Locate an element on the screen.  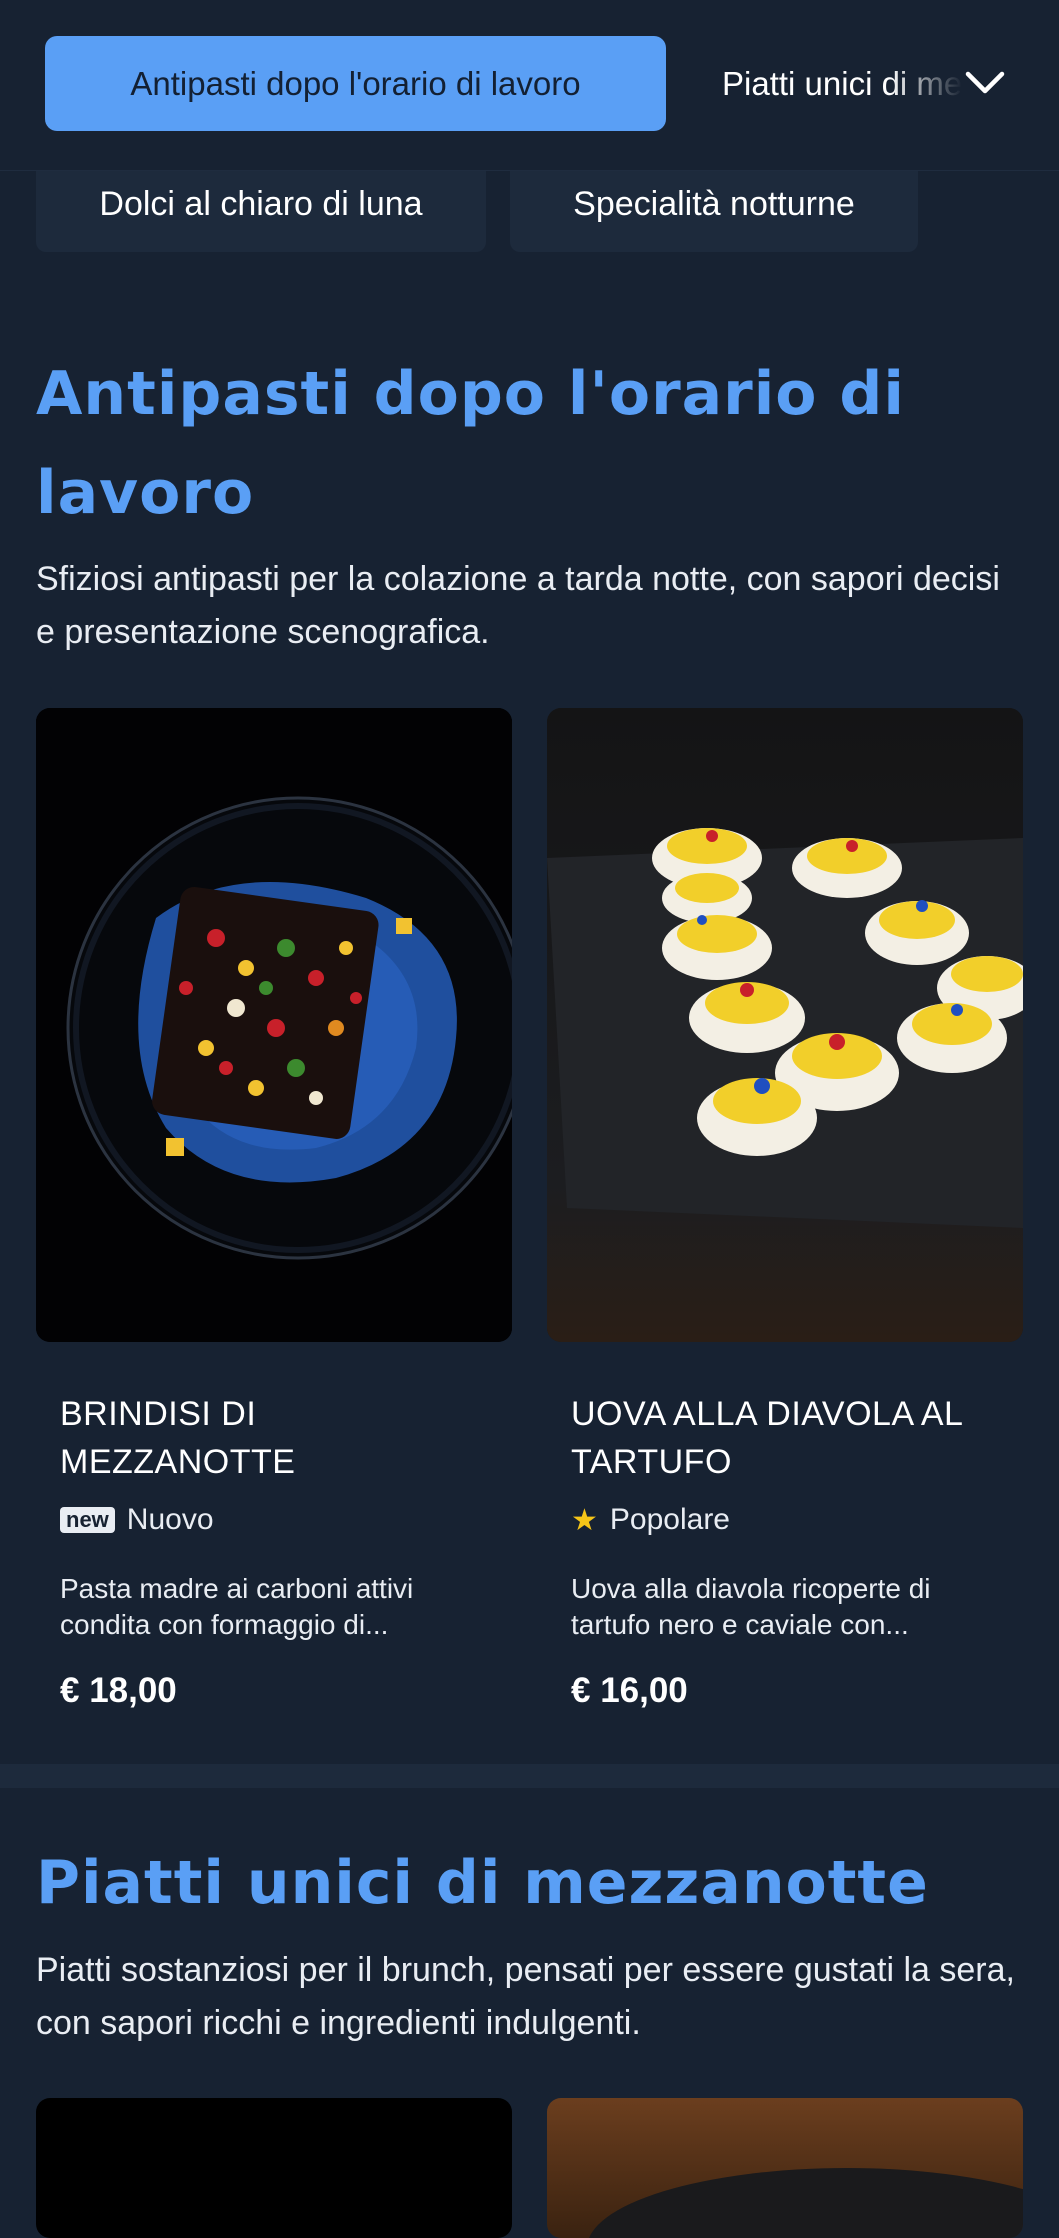
star-icon: ★ is located at coordinates (584, 1520).